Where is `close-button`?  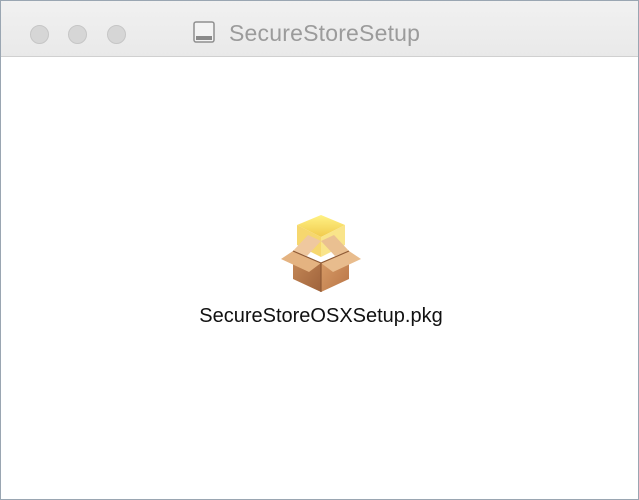
close-button is located at coordinates (39, 34).